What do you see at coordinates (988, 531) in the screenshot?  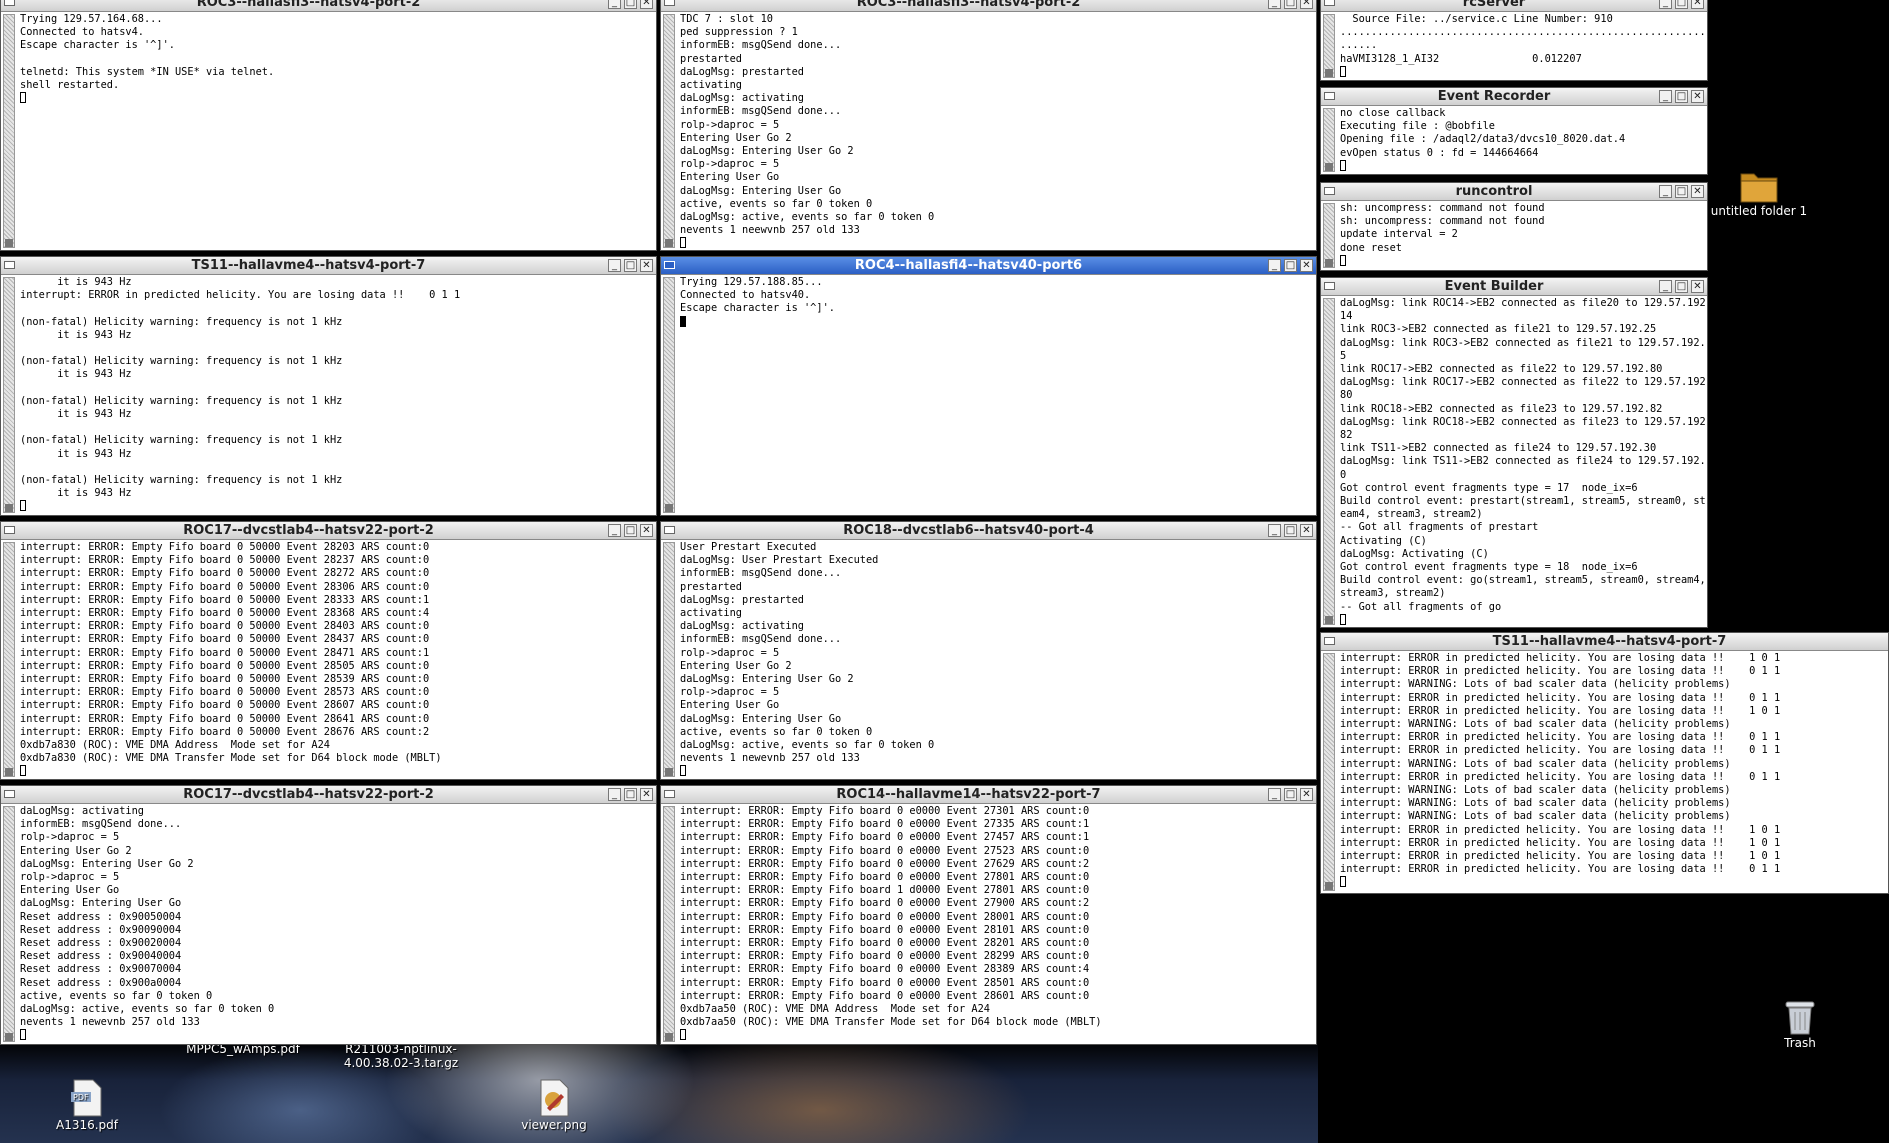 I see `window-titlebar: ROC18--dvcstlab6--hatsv40-port-4 _ □ ✕` at bounding box center [988, 531].